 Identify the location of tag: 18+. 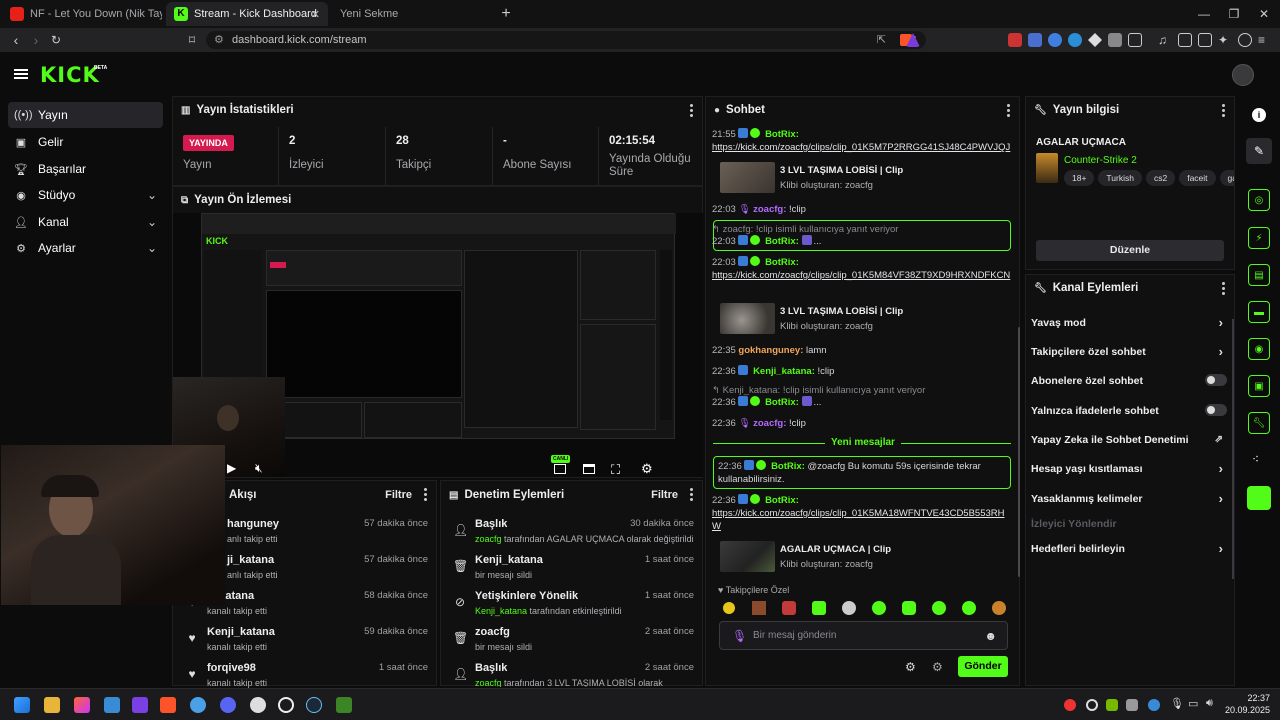
(1079, 178).